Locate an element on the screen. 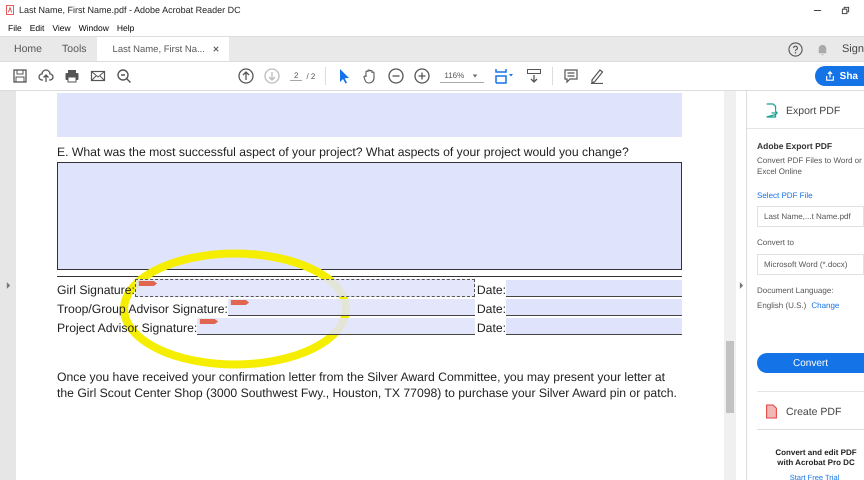  document-language-label: Document Language: is located at coordinates (795, 290).